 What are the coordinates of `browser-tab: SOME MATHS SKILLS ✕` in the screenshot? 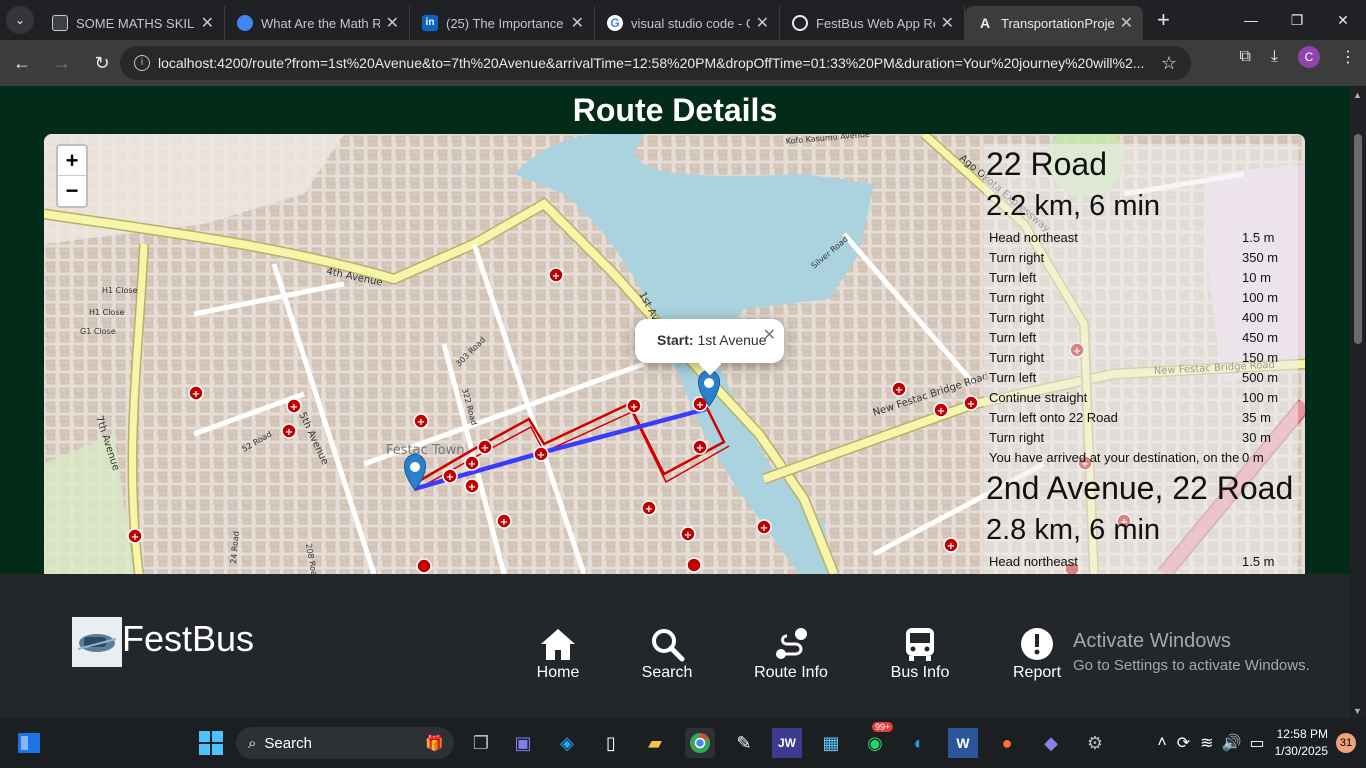 It's located at (132, 23).